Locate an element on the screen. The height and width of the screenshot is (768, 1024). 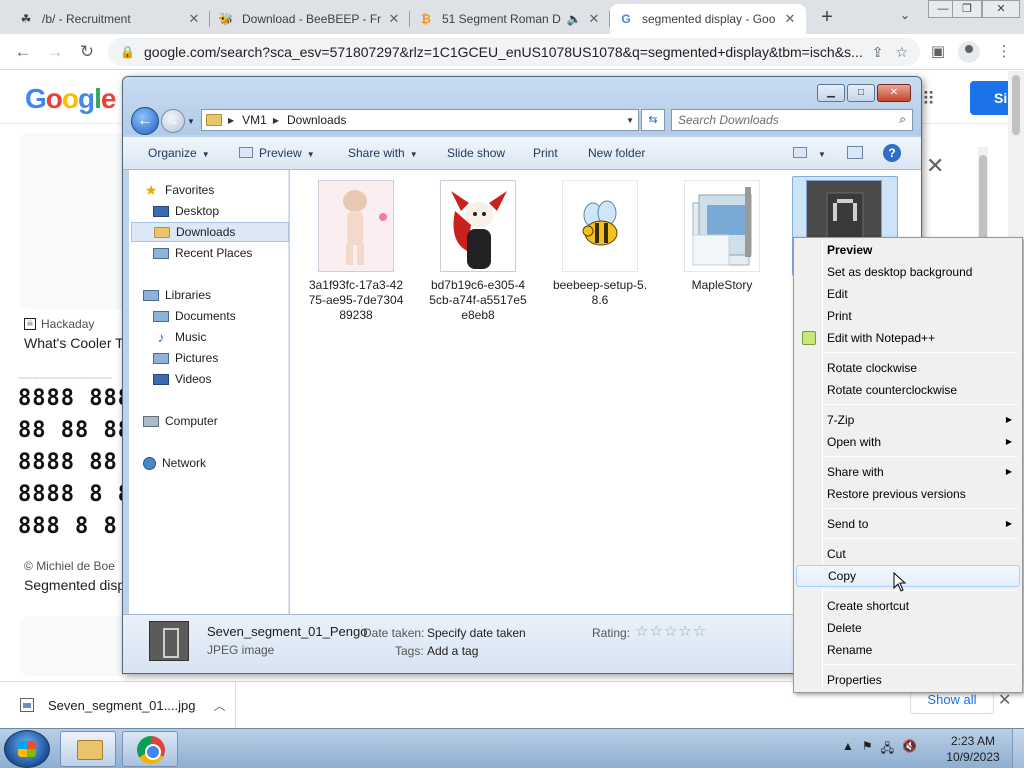
menu-item-edit: Edit is located at coordinates (908, 294).